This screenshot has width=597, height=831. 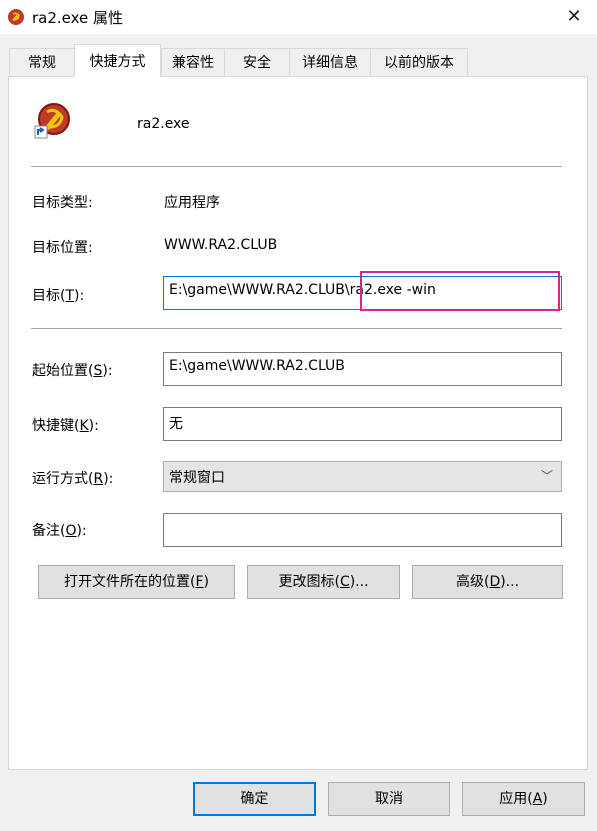 What do you see at coordinates (298, 17) in the screenshot?
I see `title-bar: ra2.exe 属性 ✕` at bounding box center [298, 17].